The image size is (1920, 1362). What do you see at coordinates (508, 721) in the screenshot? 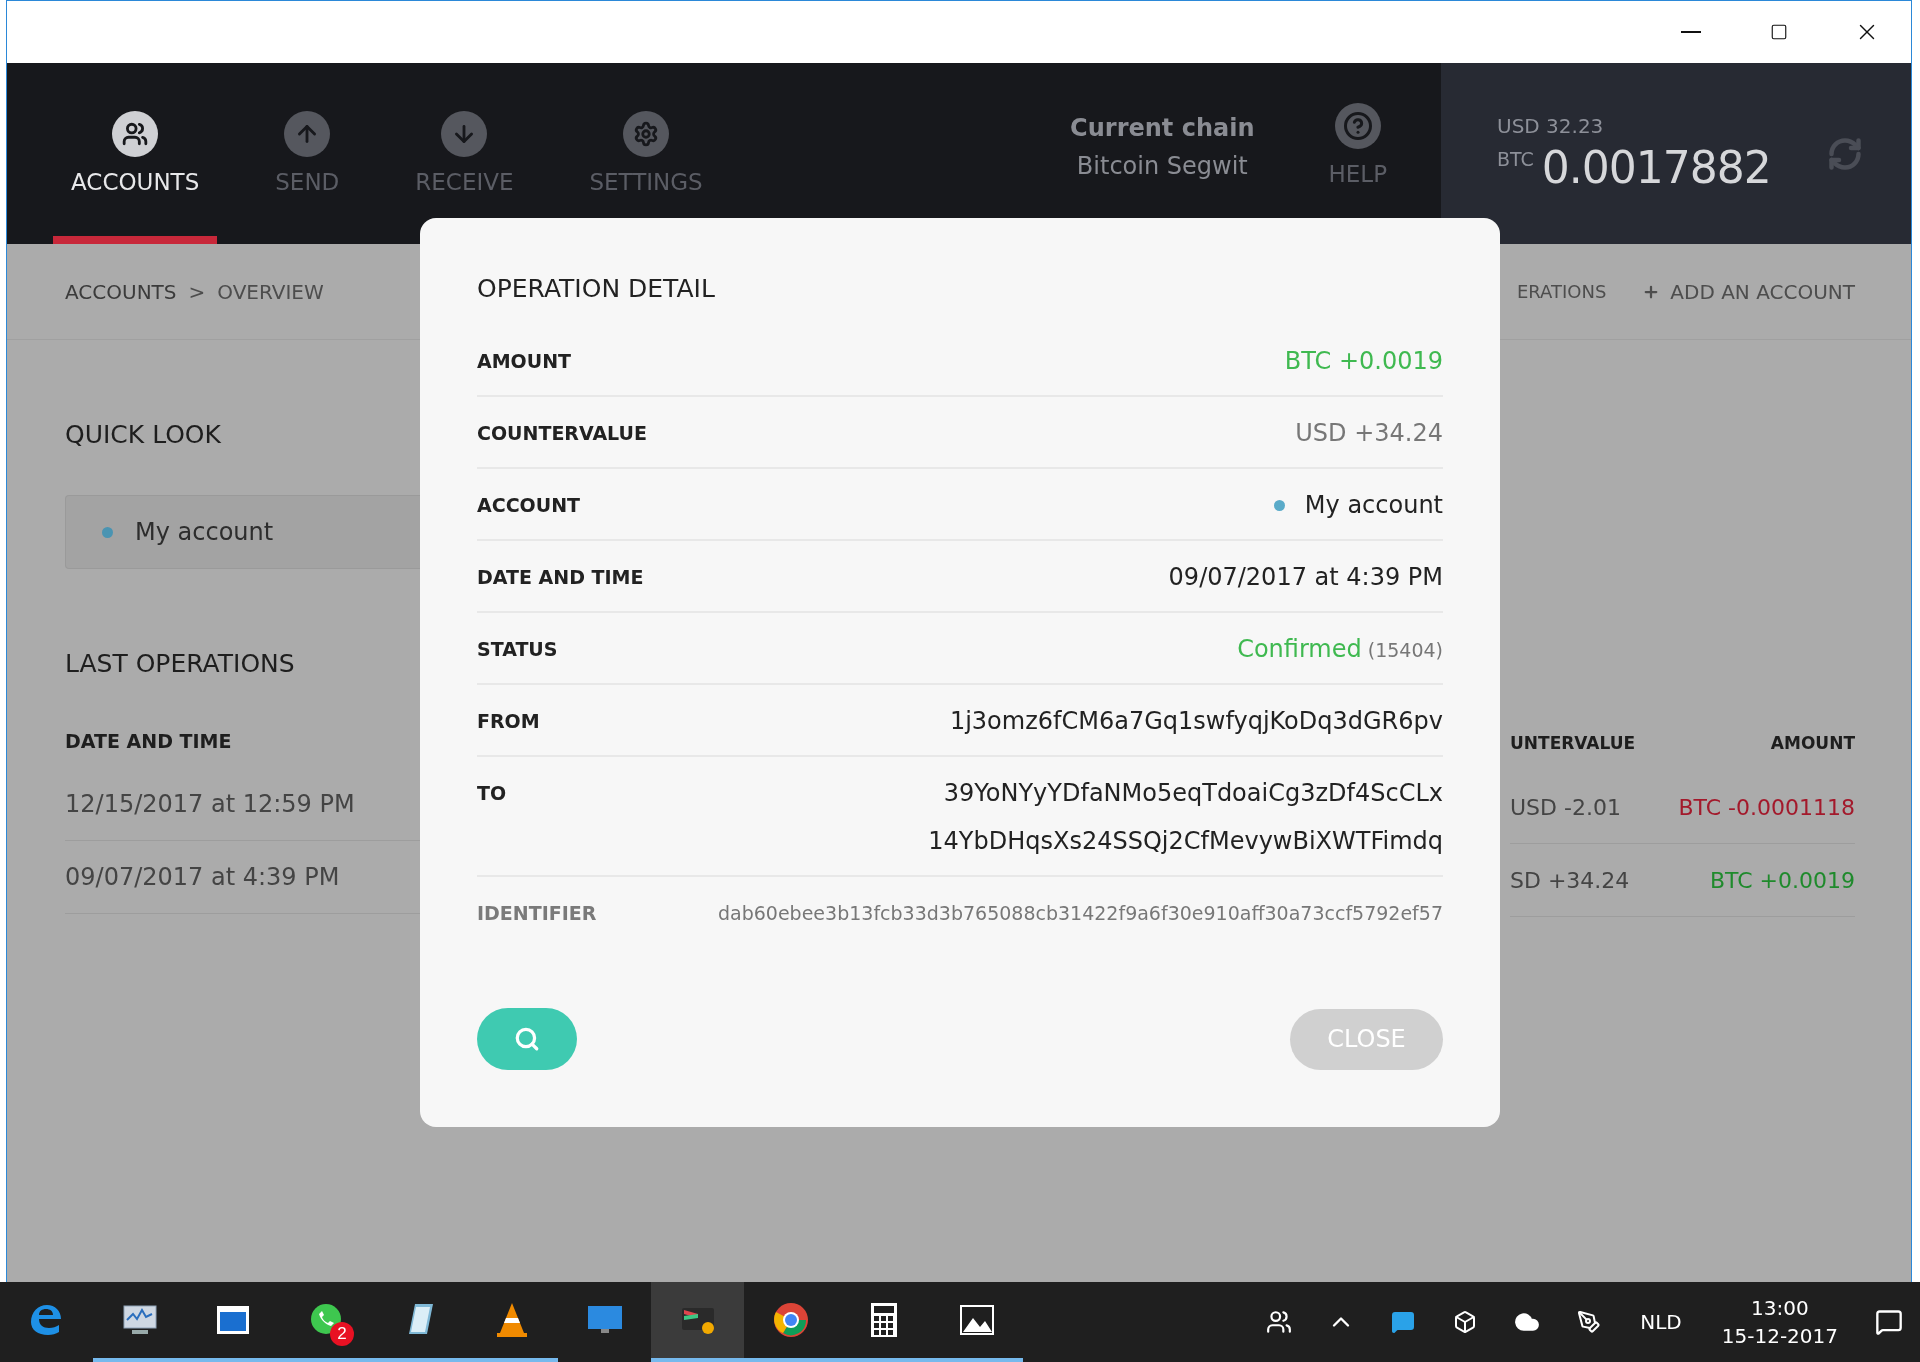
I see `detail-label: FROM` at bounding box center [508, 721].